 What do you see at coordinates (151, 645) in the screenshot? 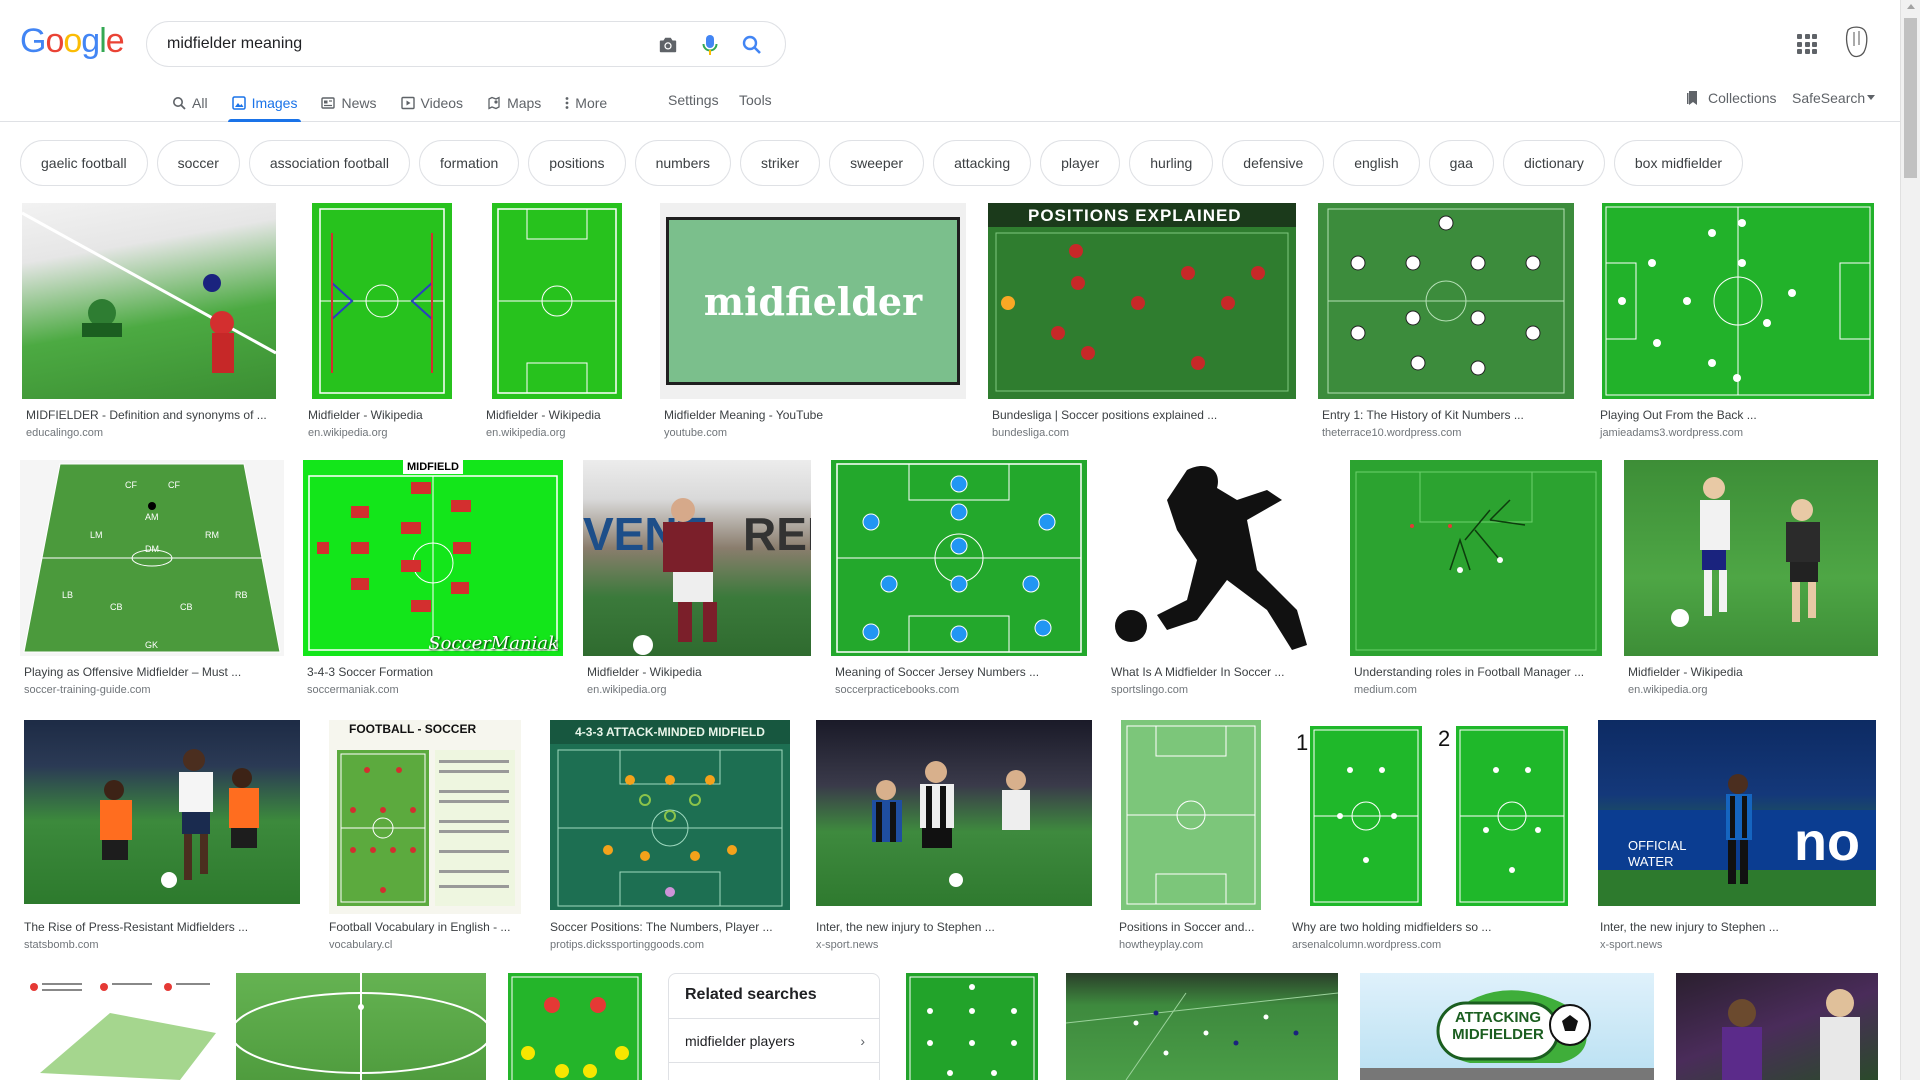
I see `svg-text: GK` at bounding box center [151, 645].